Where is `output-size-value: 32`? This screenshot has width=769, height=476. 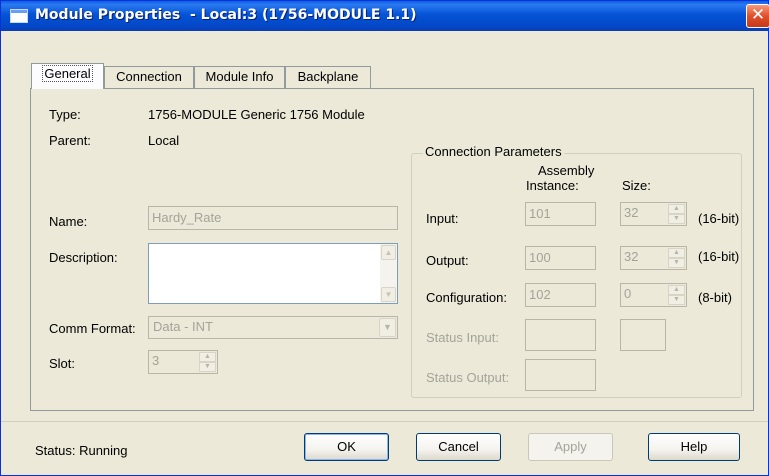
output-size-value: 32 is located at coordinates (631, 256).